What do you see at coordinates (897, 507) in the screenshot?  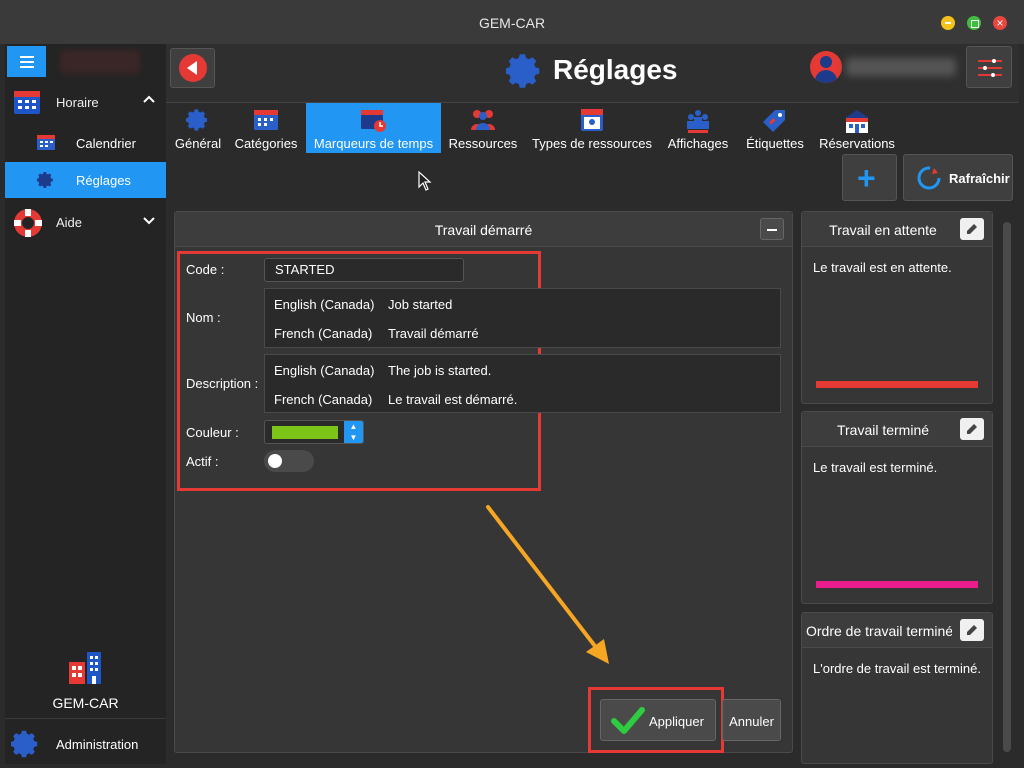 I see `side-card-travail-termine: Travail terminé Le travail est terminé.` at bounding box center [897, 507].